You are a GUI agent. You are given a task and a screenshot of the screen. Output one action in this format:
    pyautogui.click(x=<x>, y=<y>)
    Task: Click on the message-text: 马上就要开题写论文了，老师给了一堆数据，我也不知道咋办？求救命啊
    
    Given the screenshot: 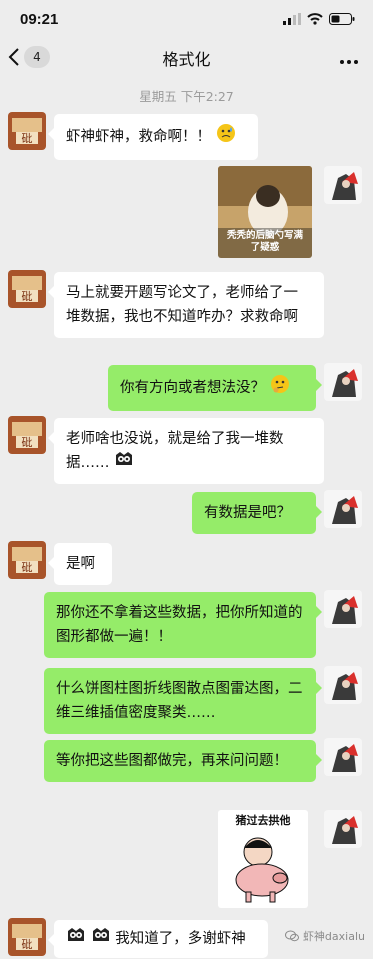 What is the action you would take?
    pyautogui.click(x=182, y=305)
    